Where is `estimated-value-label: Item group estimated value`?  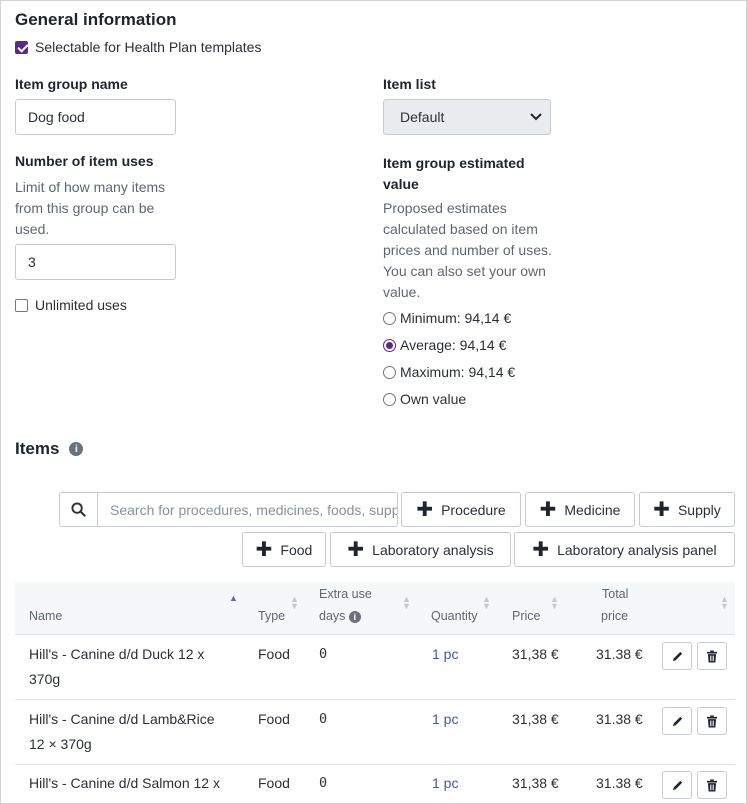 estimated-value-label: Item group estimated value is located at coordinates (454, 174).